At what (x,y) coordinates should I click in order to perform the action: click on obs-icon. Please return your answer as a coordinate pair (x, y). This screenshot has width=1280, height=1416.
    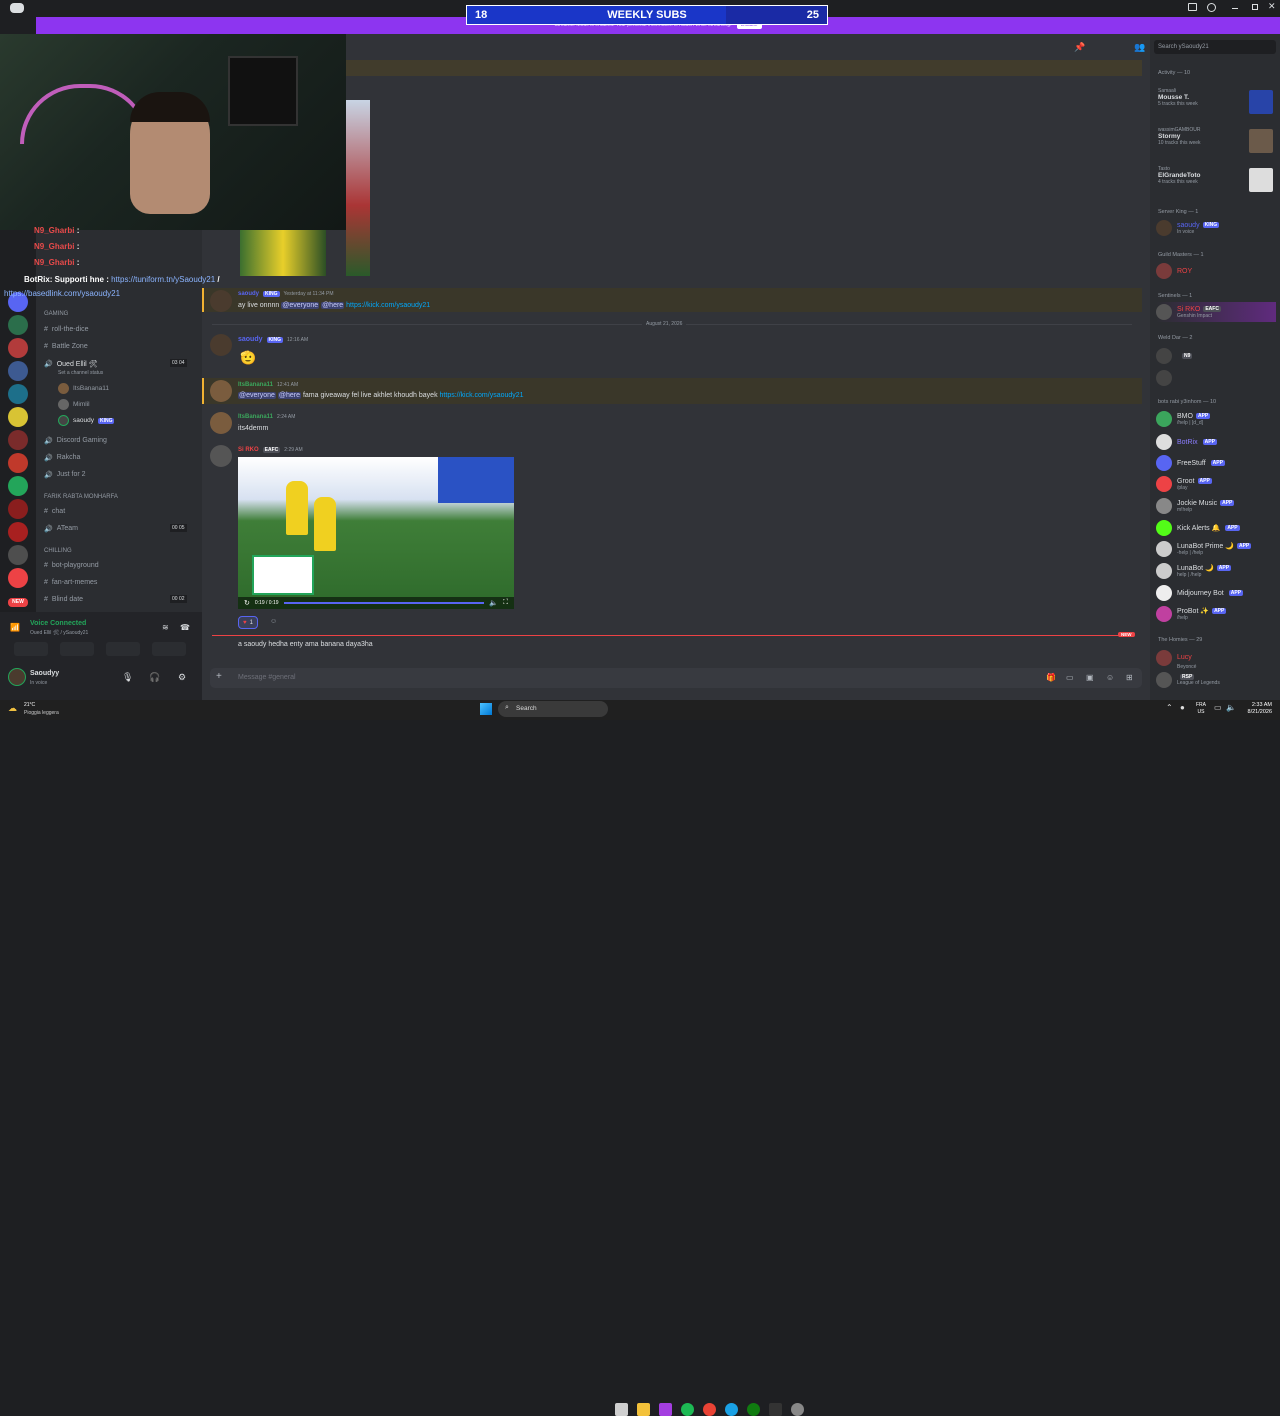
    Looking at the image, I should click on (775, 1409).